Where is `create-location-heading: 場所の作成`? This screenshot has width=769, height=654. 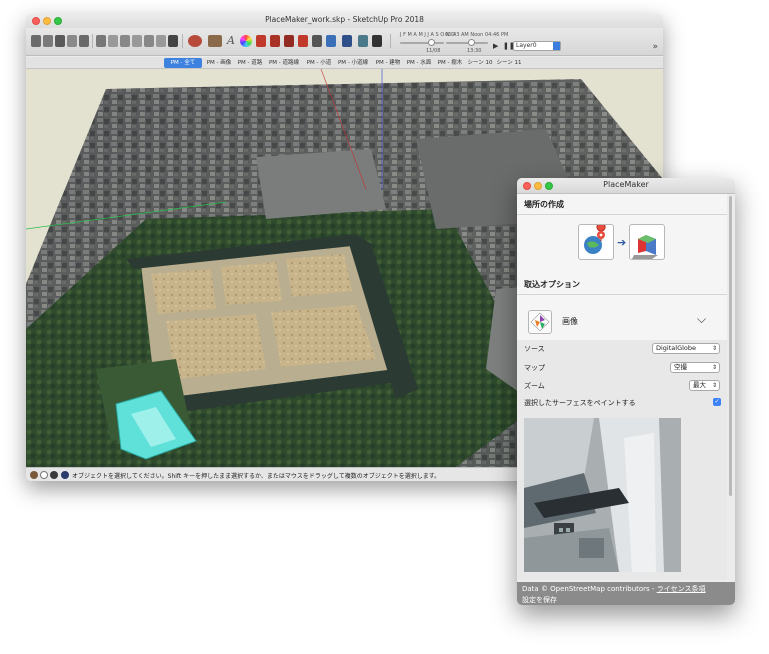
create-location-heading: 場所の作成 is located at coordinates (544, 204).